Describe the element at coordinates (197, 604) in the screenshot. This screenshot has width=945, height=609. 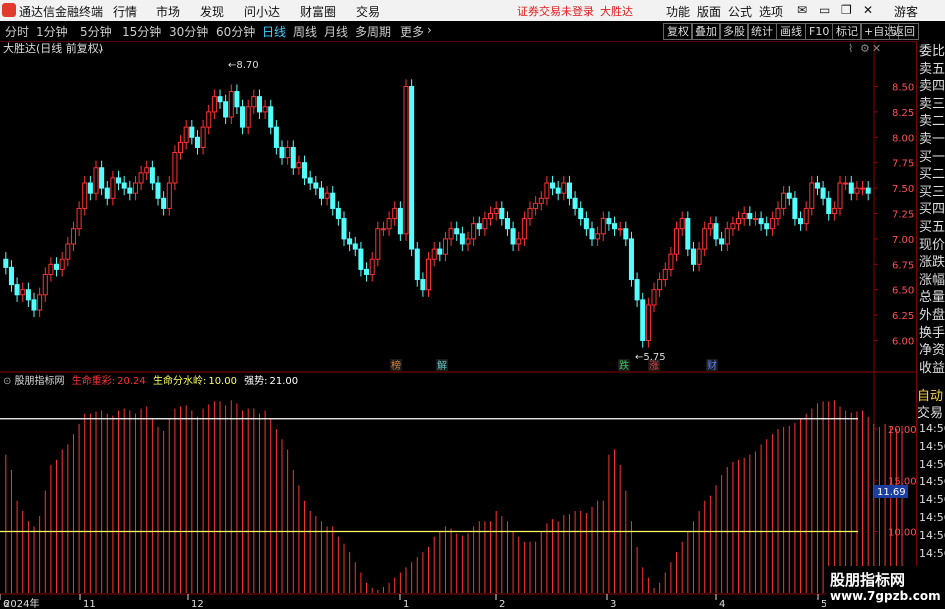
I see `date-label: 12` at that location.